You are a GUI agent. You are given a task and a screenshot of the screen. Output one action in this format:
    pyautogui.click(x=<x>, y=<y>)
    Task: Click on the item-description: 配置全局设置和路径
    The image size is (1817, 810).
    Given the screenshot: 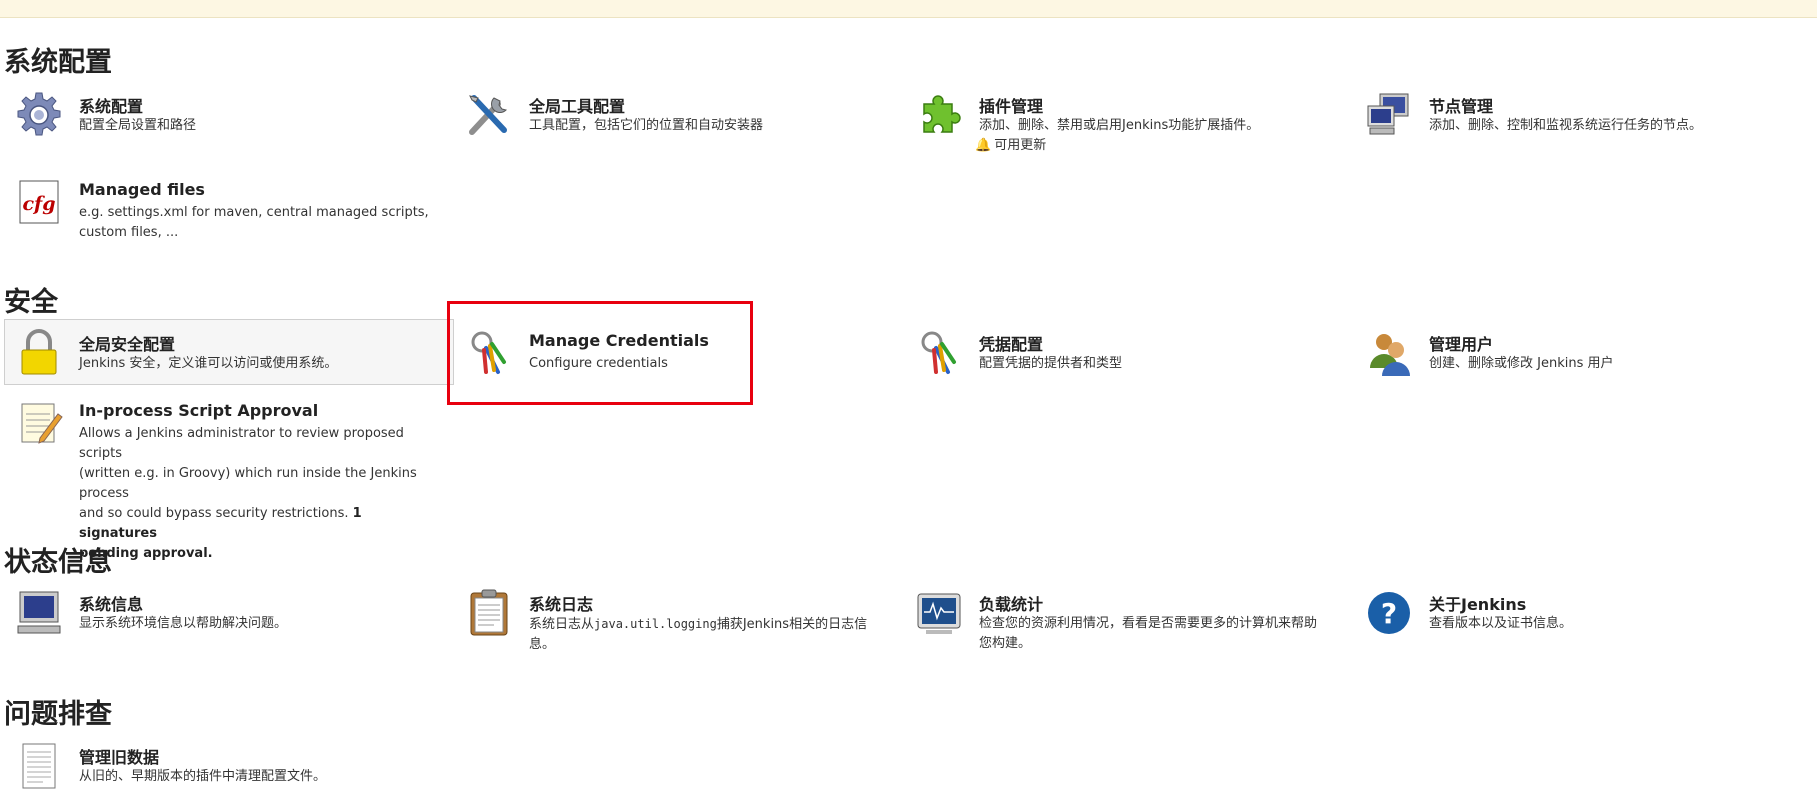 What is the action you would take?
    pyautogui.click(x=138, y=125)
    